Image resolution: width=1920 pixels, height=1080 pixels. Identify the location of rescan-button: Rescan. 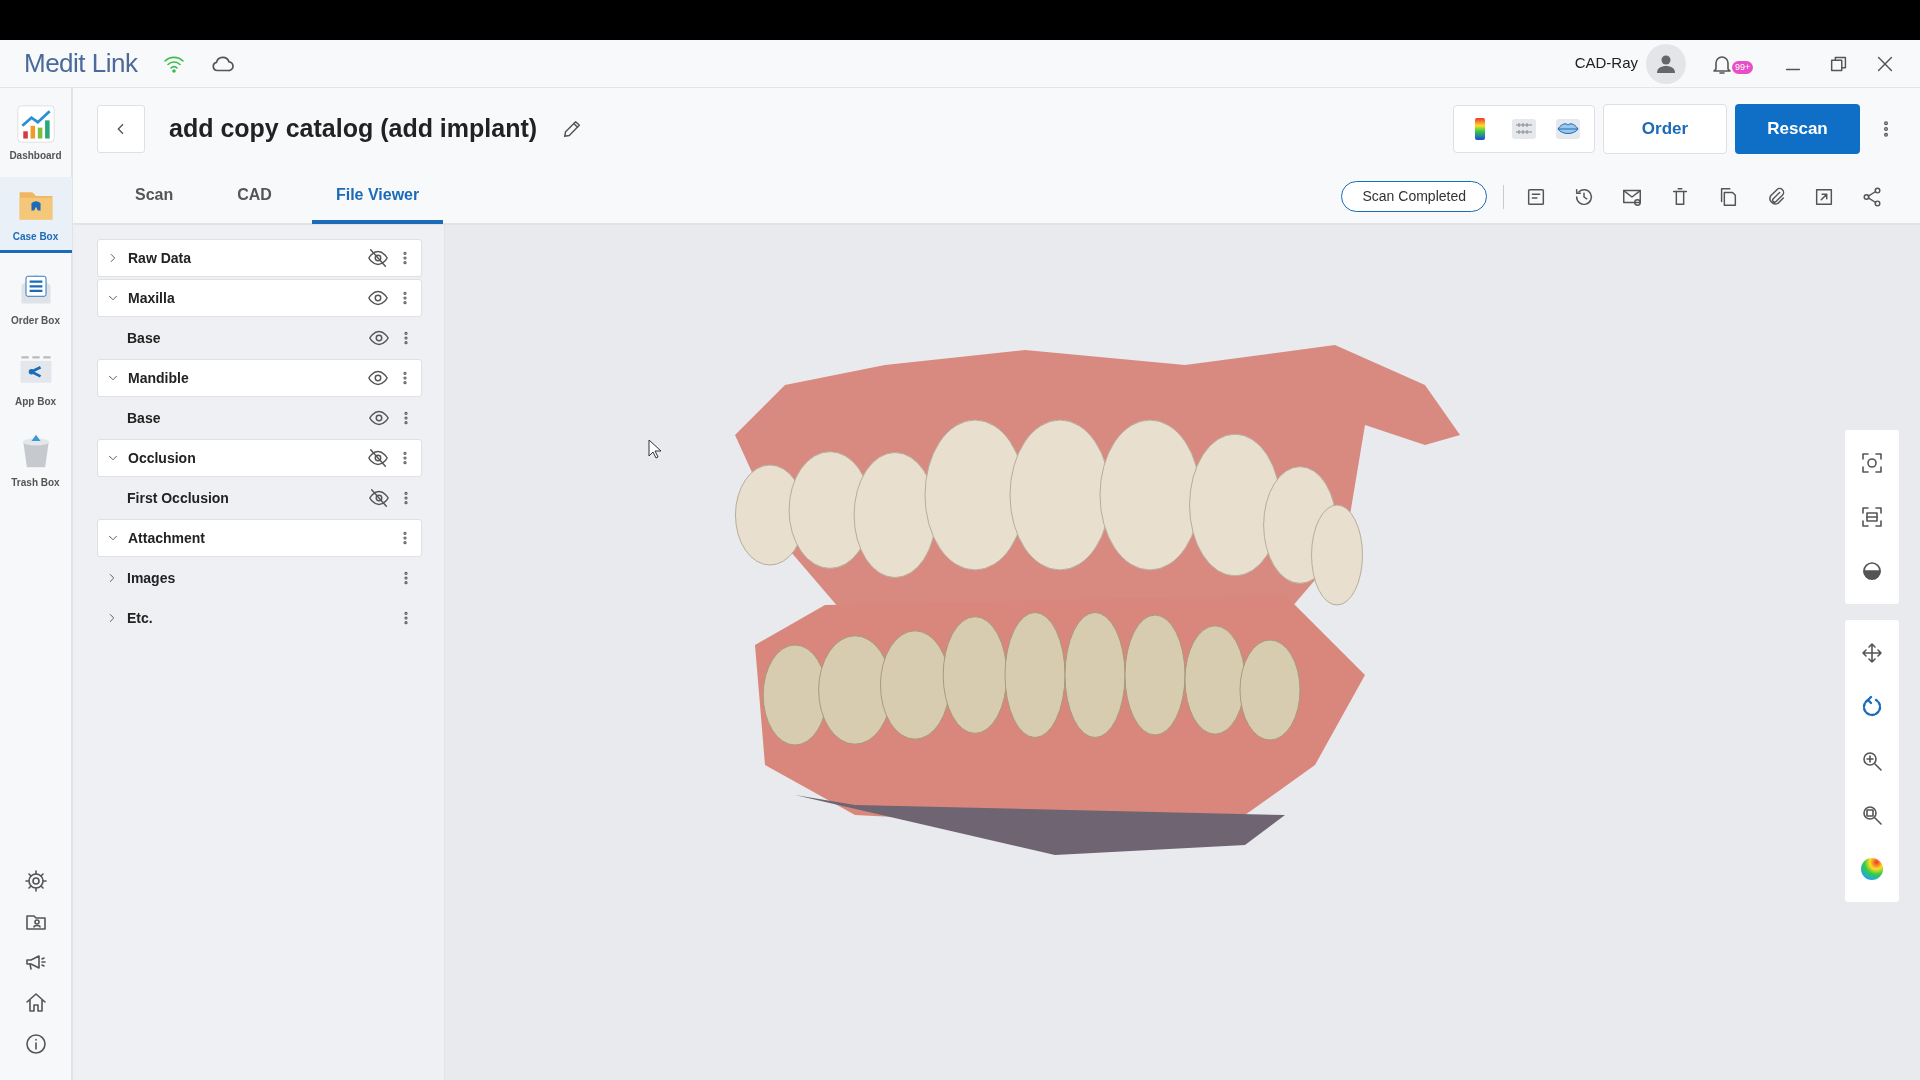
(1797, 129).